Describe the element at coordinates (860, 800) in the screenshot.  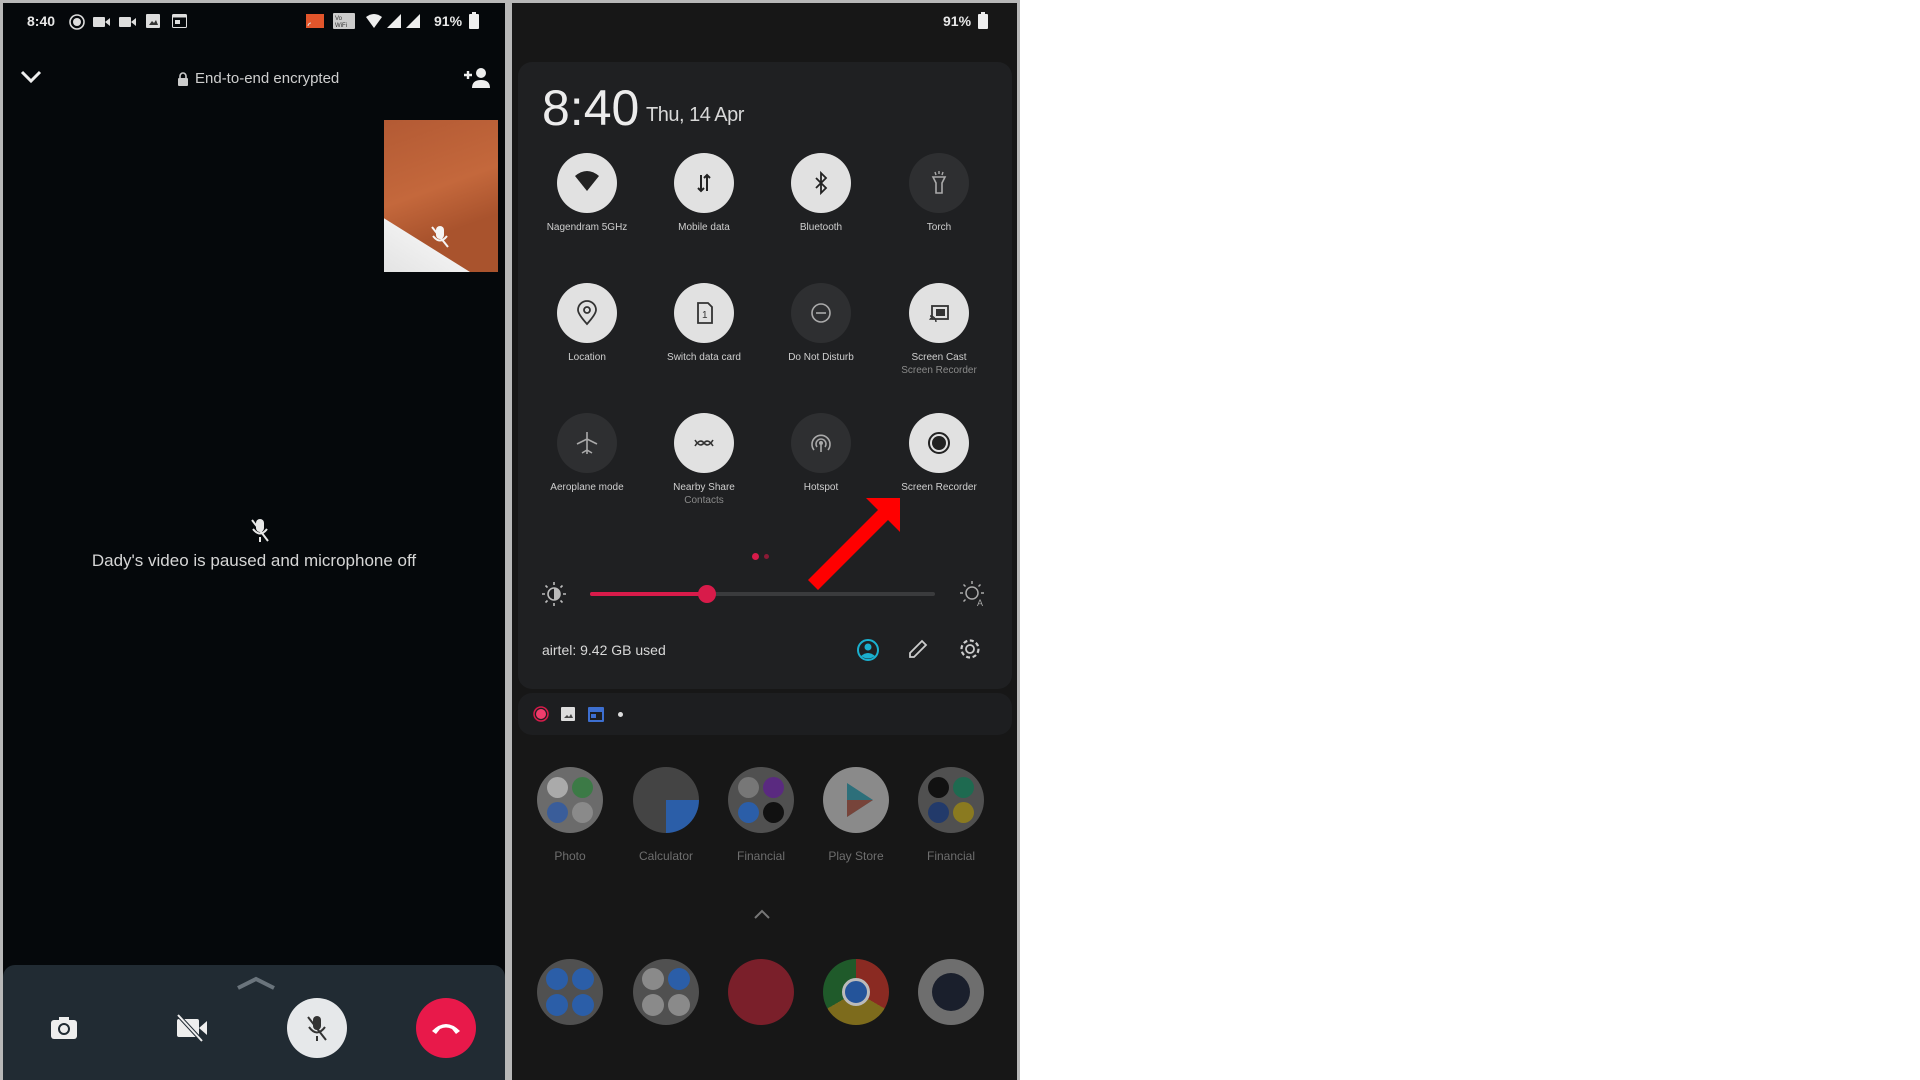
I see `play-store-icon` at that location.